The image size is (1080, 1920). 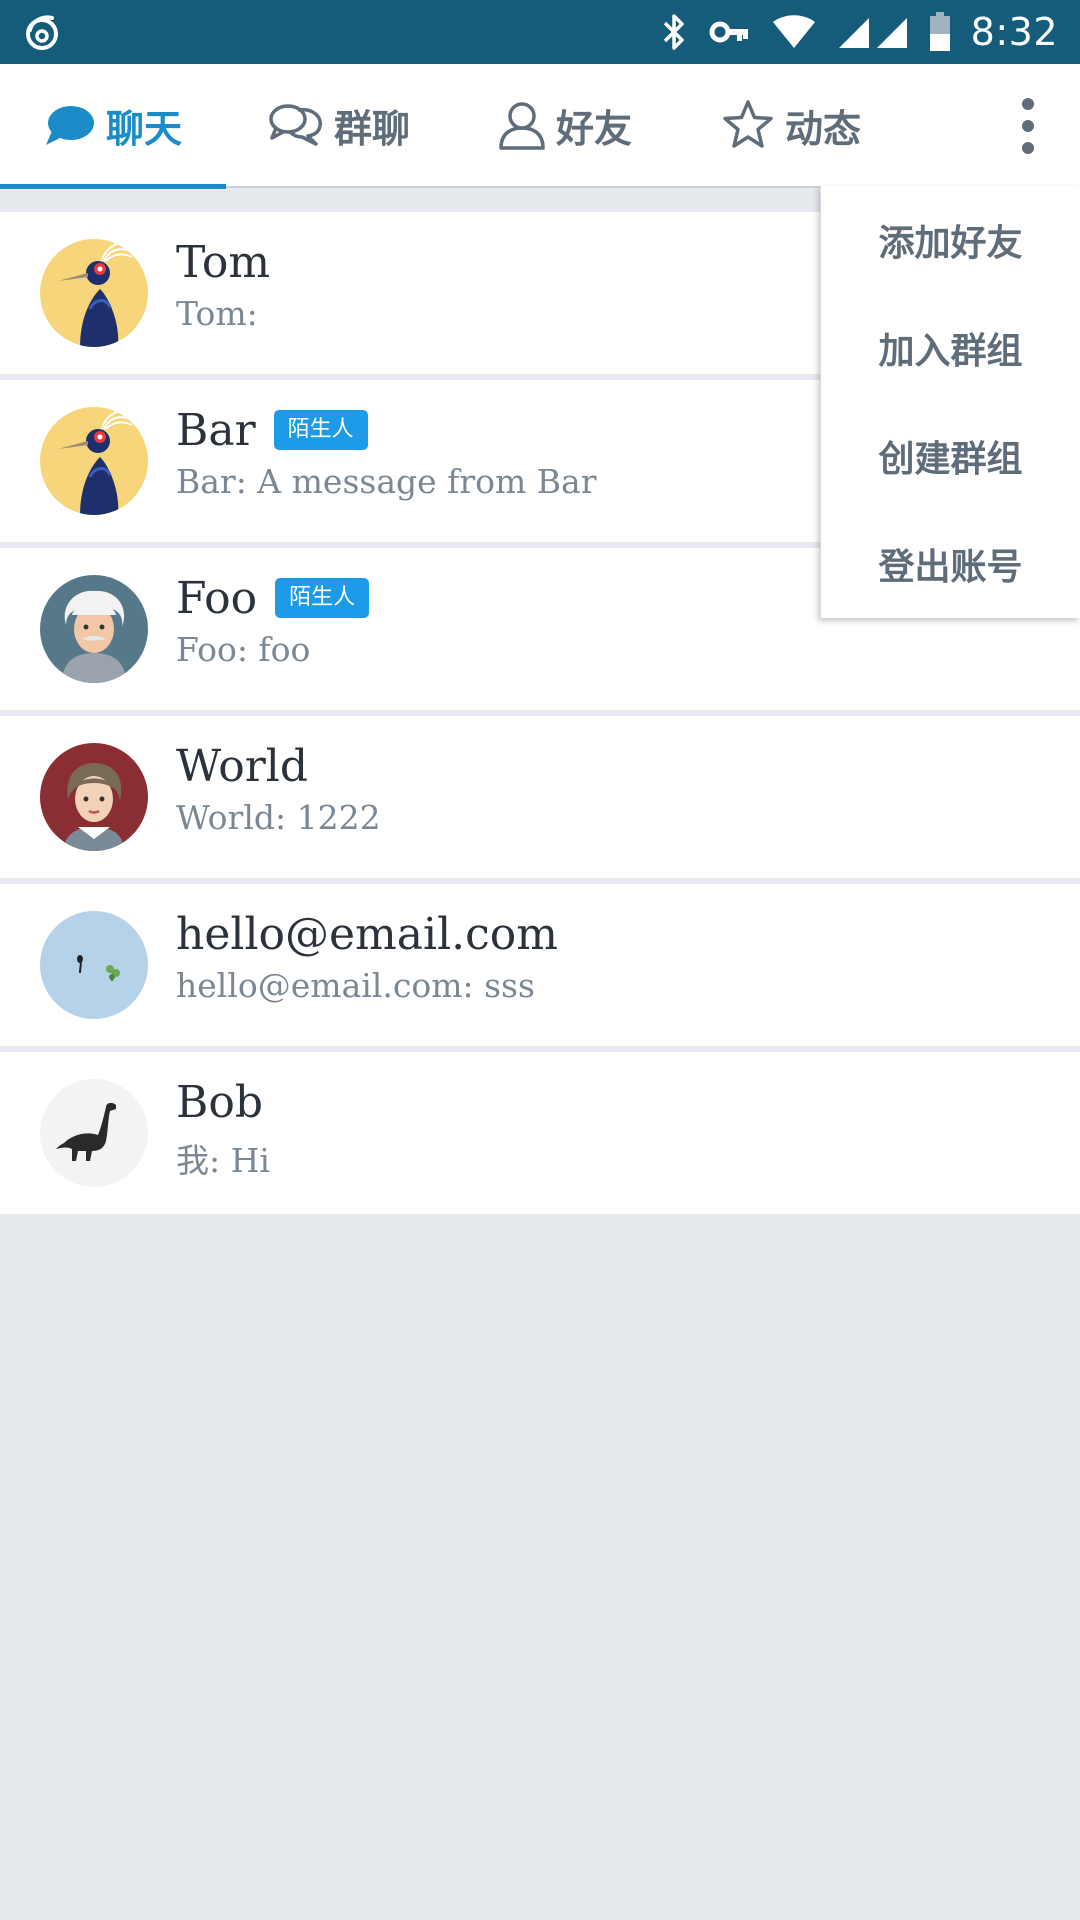 What do you see at coordinates (371, 128) in the screenshot?
I see `tab-group-chat-label: 群聊` at bounding box center [371, 128].